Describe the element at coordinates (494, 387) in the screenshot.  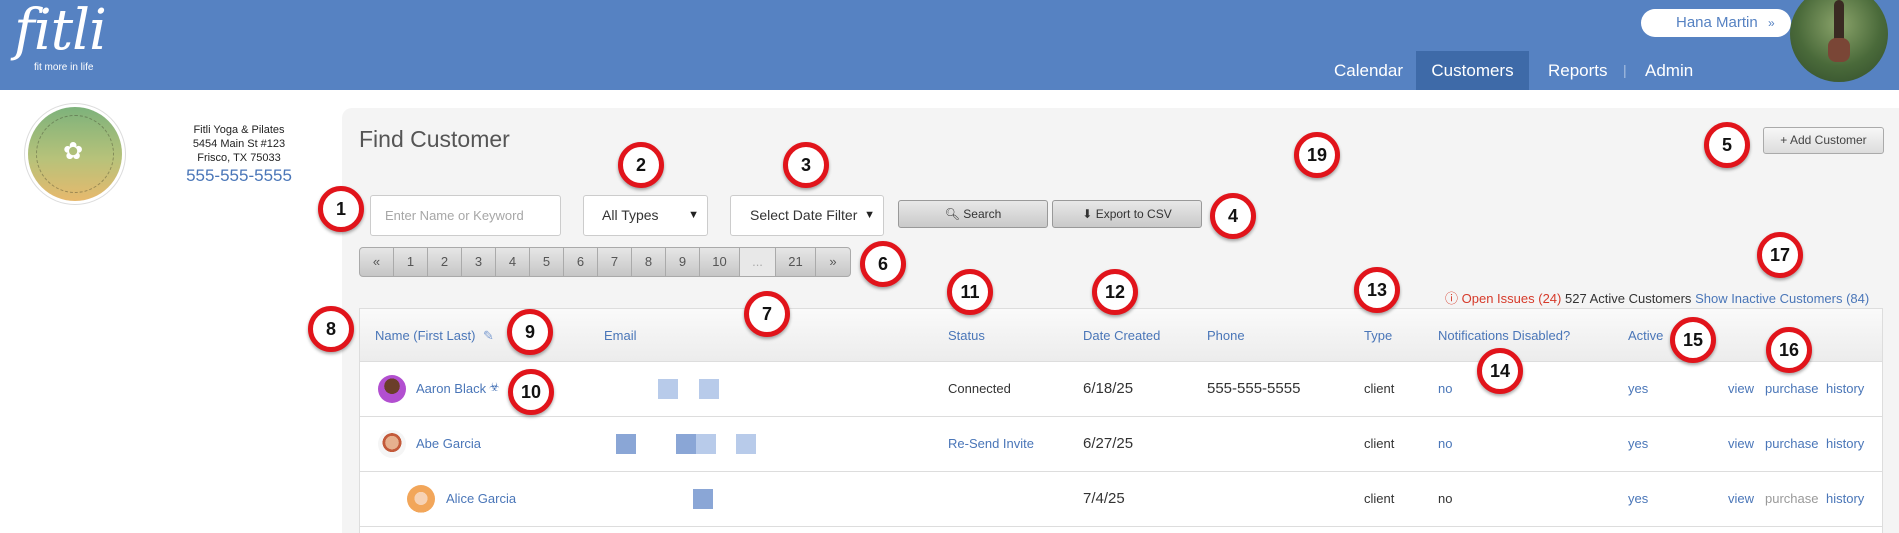
I see `birthday-cake-icon: ☣` at that location.